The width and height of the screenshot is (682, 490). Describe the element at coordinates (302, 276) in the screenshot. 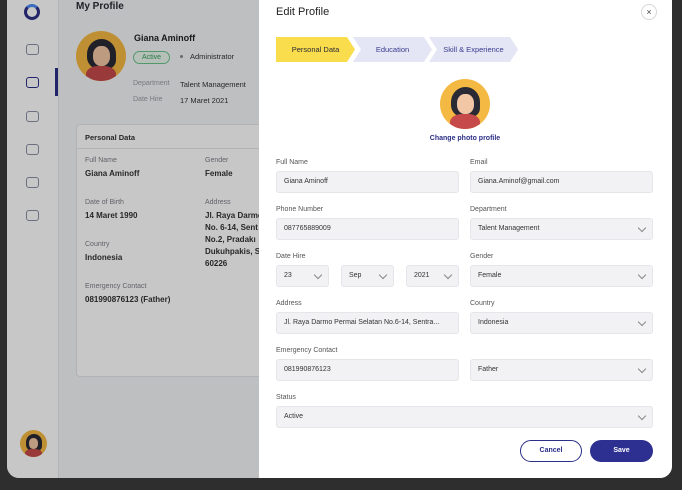

I see `date-hire-day-select: 23` at that location.